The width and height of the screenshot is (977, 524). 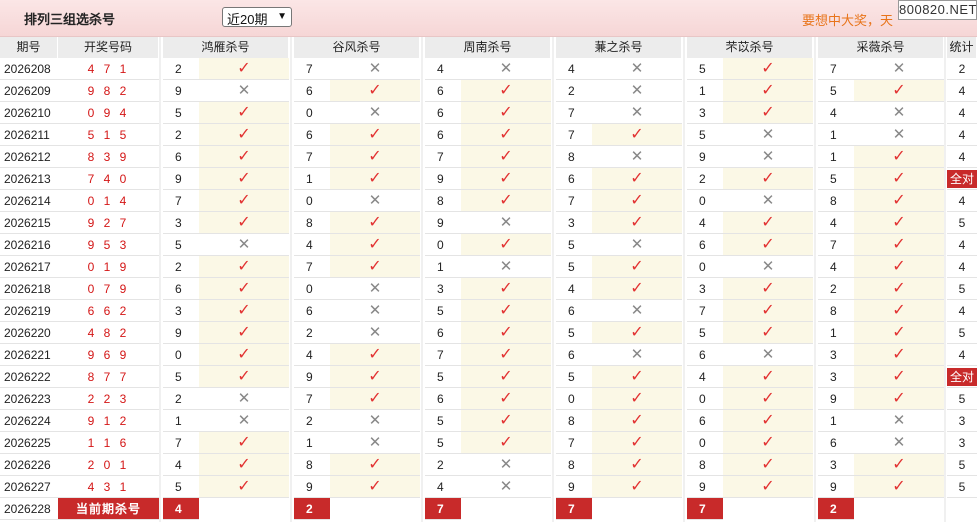 What do you see at coordinates (488, 421) in the screenshot?
I see `table-row: 2026224 9 1 2 1 ✕ 2 ✕ 5 ✓ 8 ✓ 6 ✓ 1 ✕ 3` at bounding box center [488, 421].